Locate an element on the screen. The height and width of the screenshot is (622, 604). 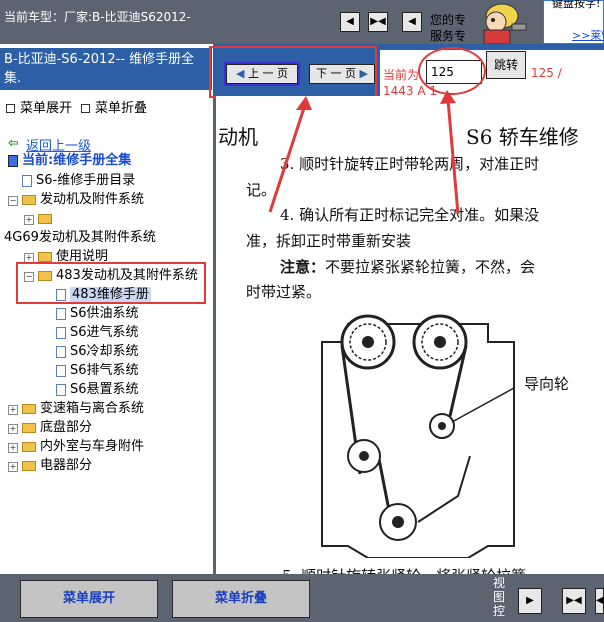
sidebar-expand-link: 菜单展开 is located at coordinates (39, 106).